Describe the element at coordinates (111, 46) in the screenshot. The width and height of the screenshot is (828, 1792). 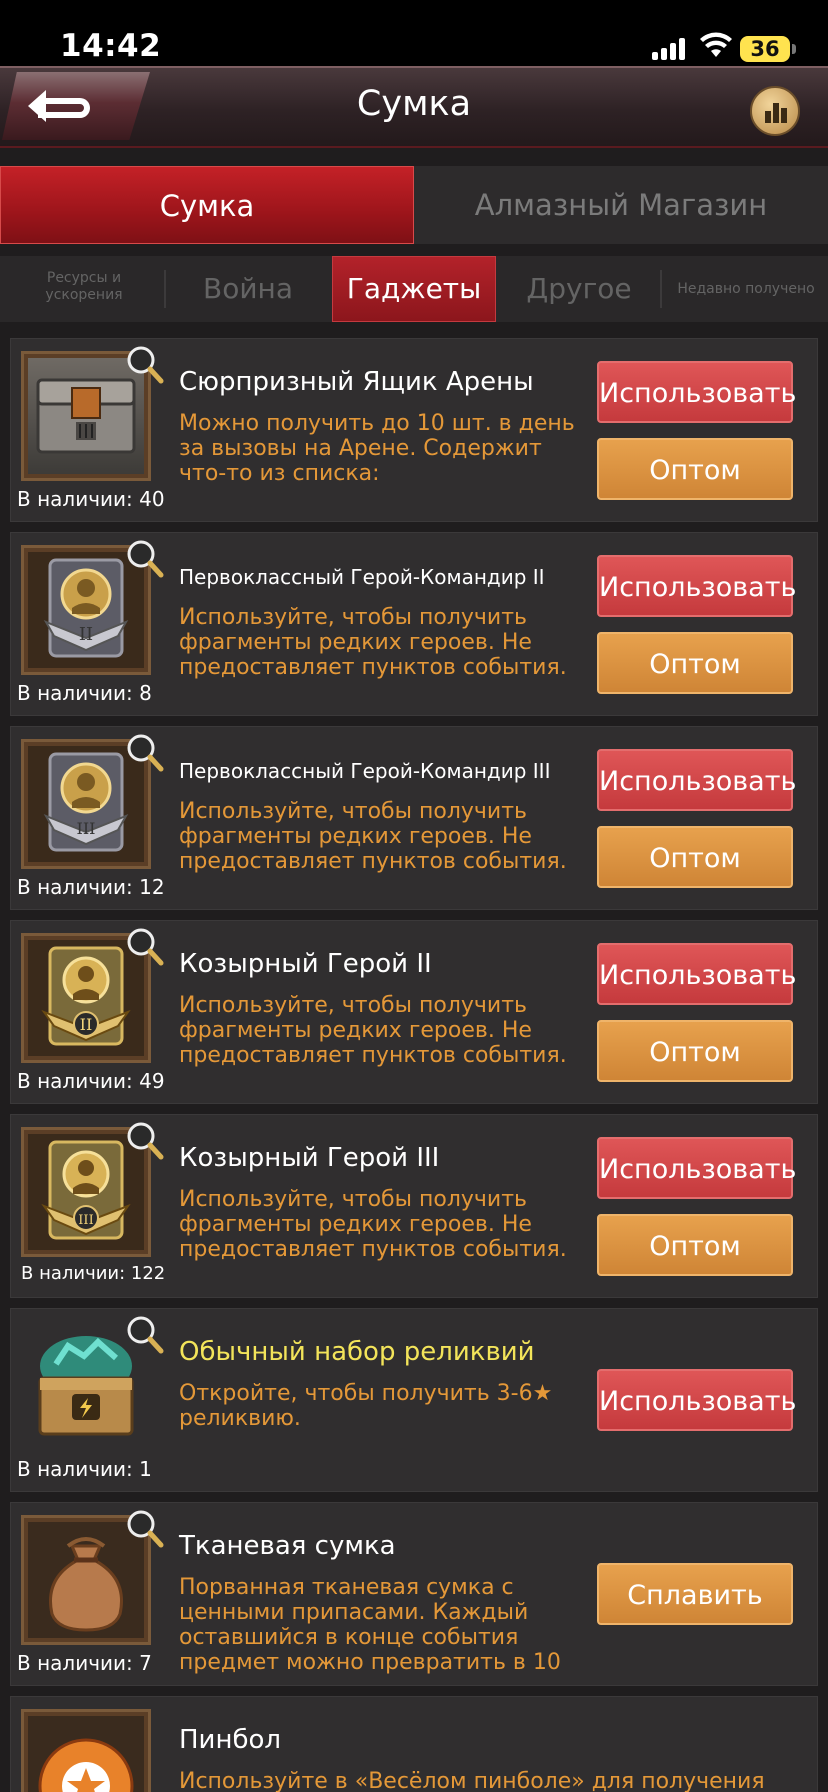
I see `status-time: 14:42` at that location.